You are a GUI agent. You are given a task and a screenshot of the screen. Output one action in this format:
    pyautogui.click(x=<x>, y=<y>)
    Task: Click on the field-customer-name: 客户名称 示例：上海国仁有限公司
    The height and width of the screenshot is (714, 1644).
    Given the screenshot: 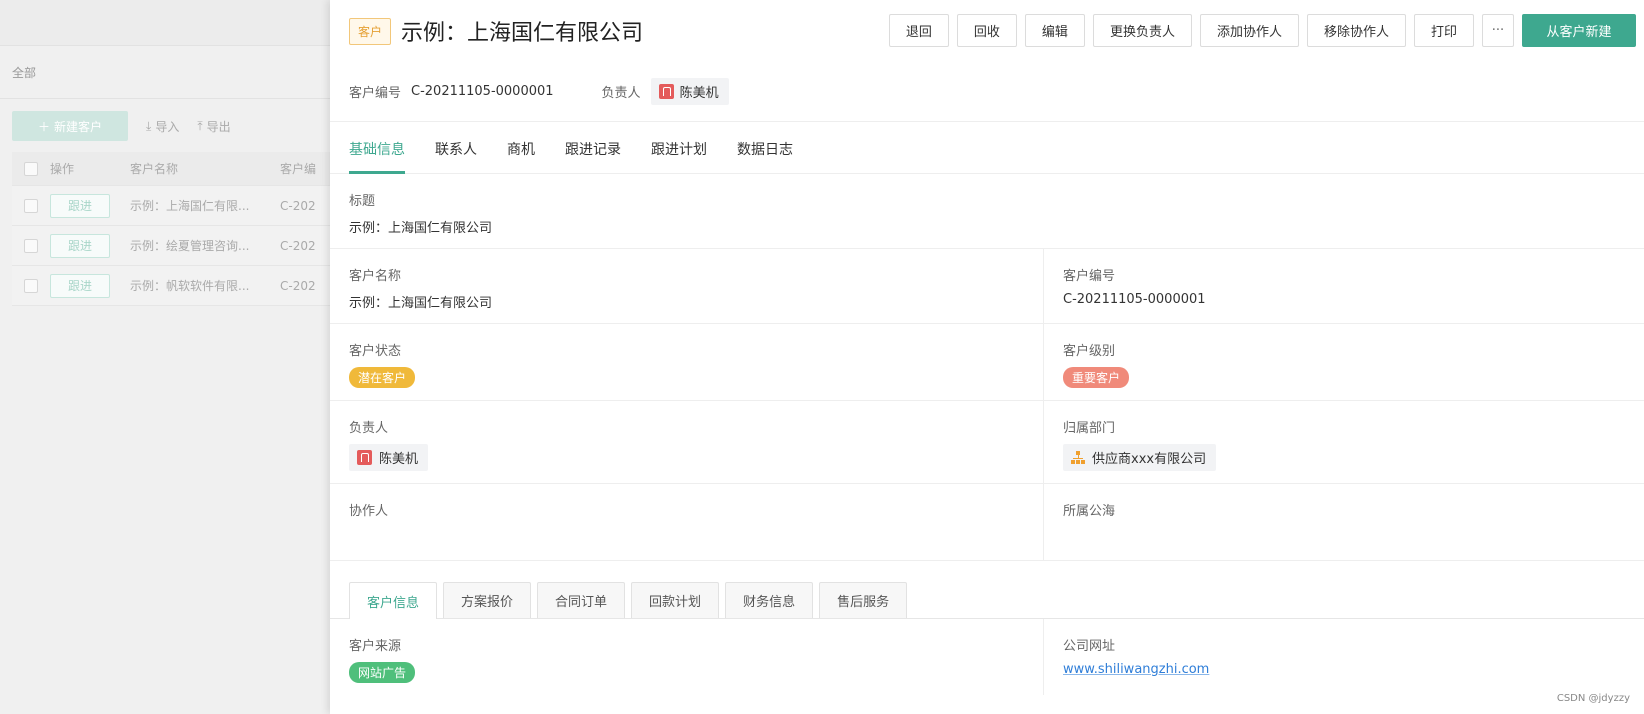 What is the action you would take?
    pyautogui.click(x=686, y=286)
    